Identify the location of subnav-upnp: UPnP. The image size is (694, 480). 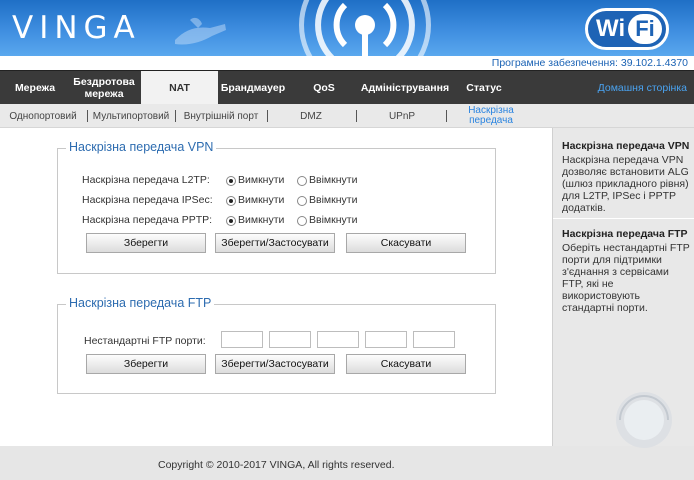
(402, 116).